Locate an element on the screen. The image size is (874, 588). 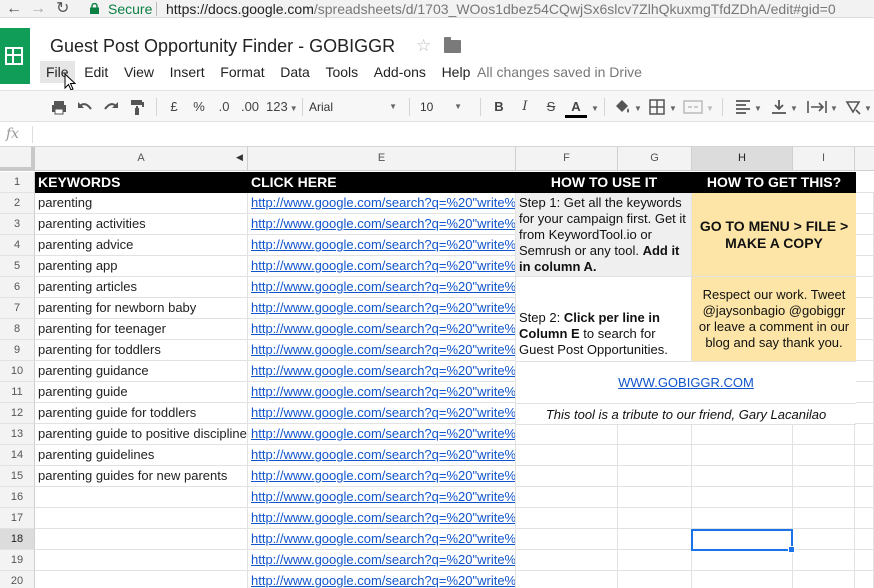
keyword-cell: parenting for toddlers is located at coordinates (141, 350).